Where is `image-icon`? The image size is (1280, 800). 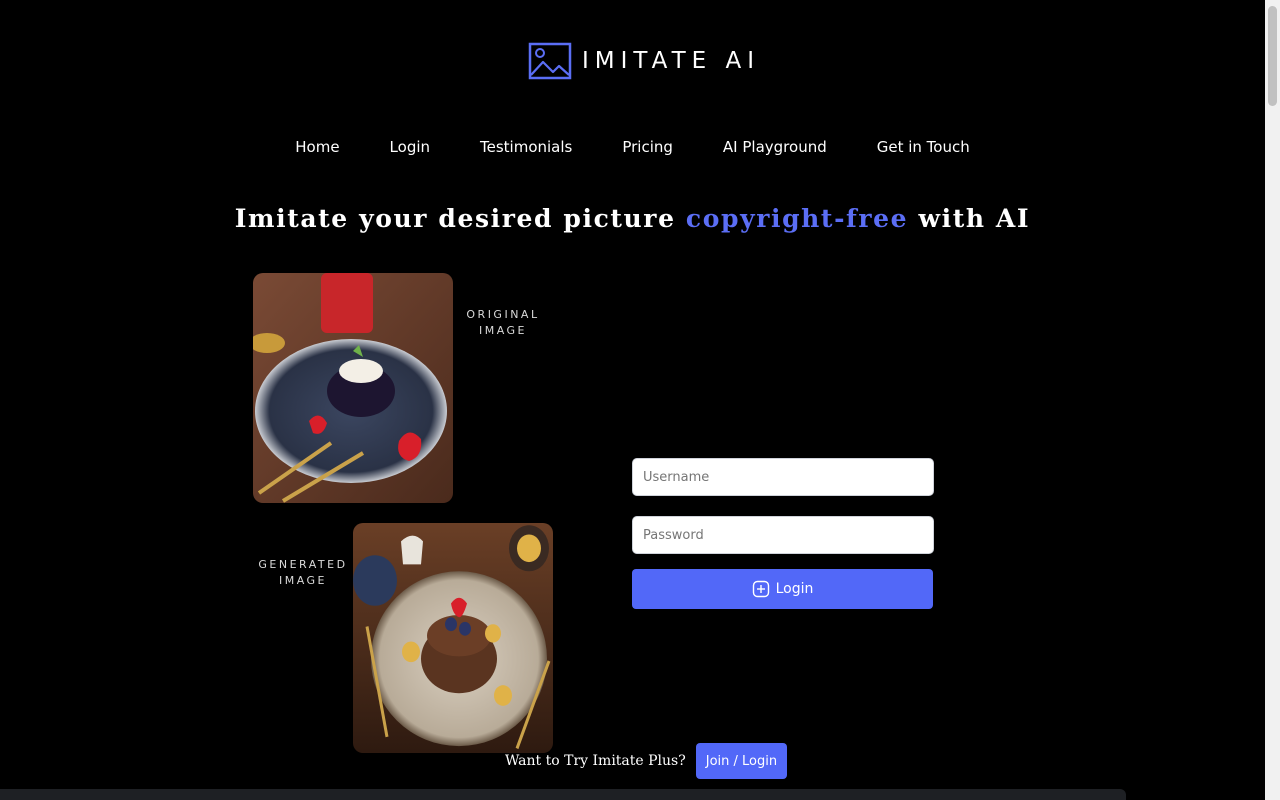 image-icon is located at coordinates (550, 61).